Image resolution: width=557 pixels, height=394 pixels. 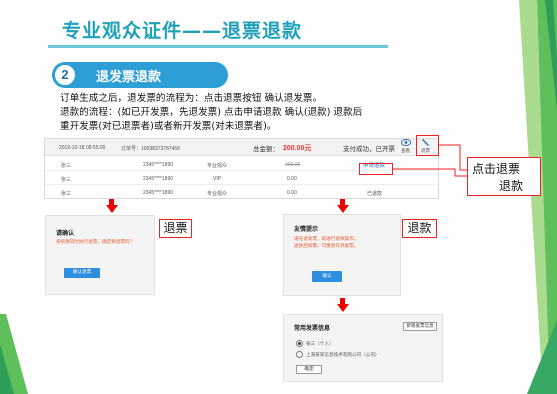 What do you see at coordinates (427, 145) in the screenshot?
I see `refund-icon-highlight` at bounding box center [427, 145].